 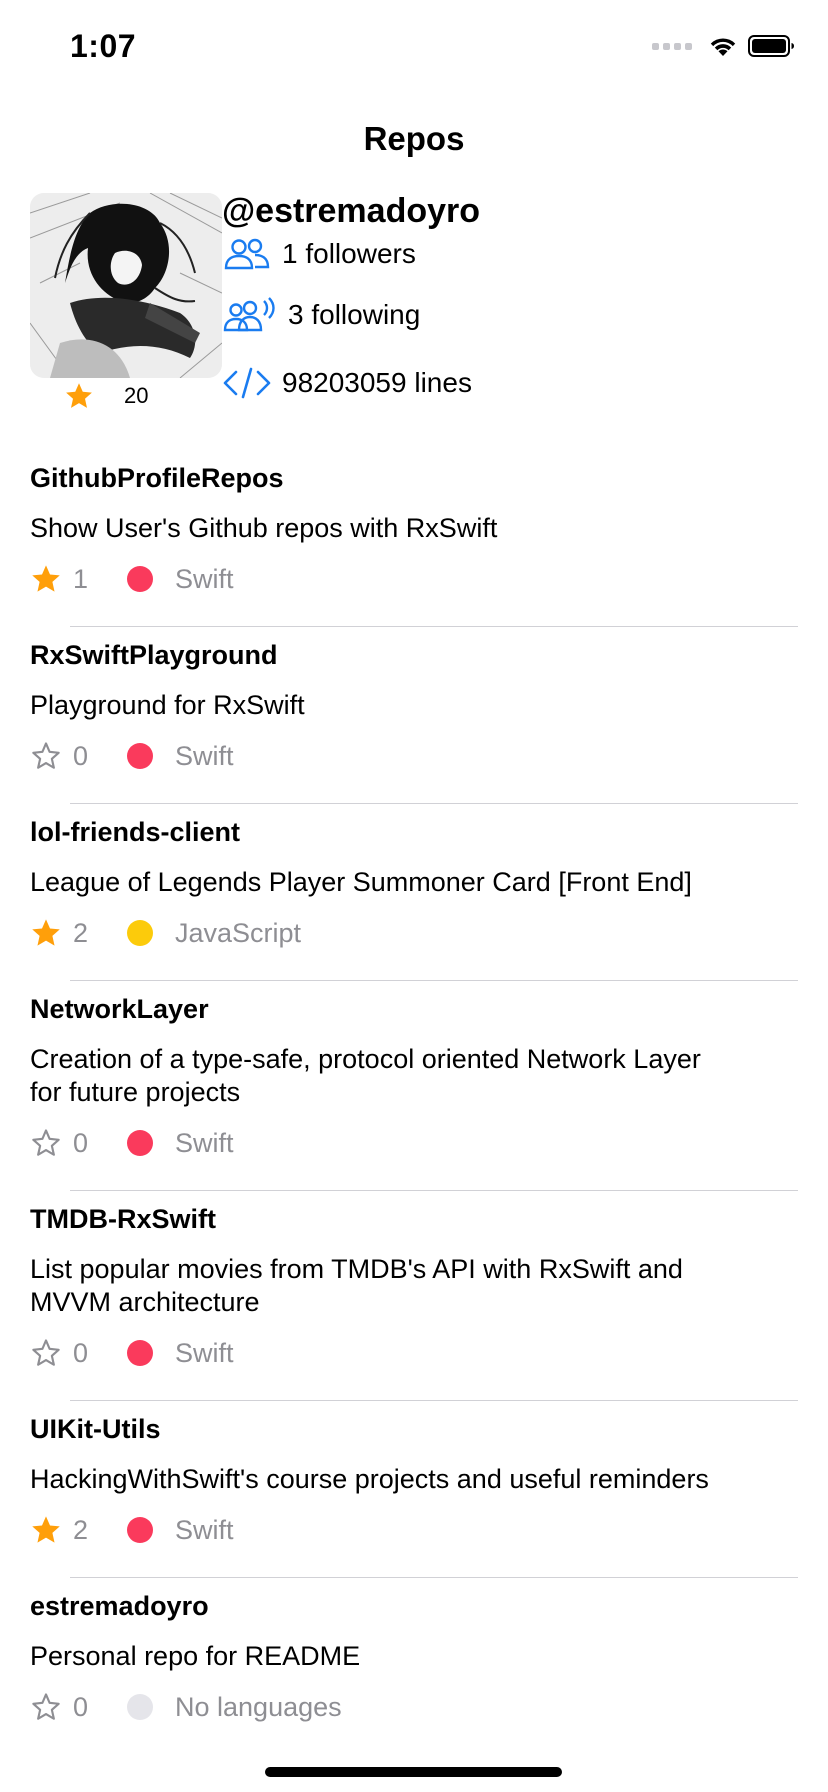 What do you see at coordinates (258, 1706) in the screenshot?
I see `repo-language: No languages` at bounding box center [258, 1706].